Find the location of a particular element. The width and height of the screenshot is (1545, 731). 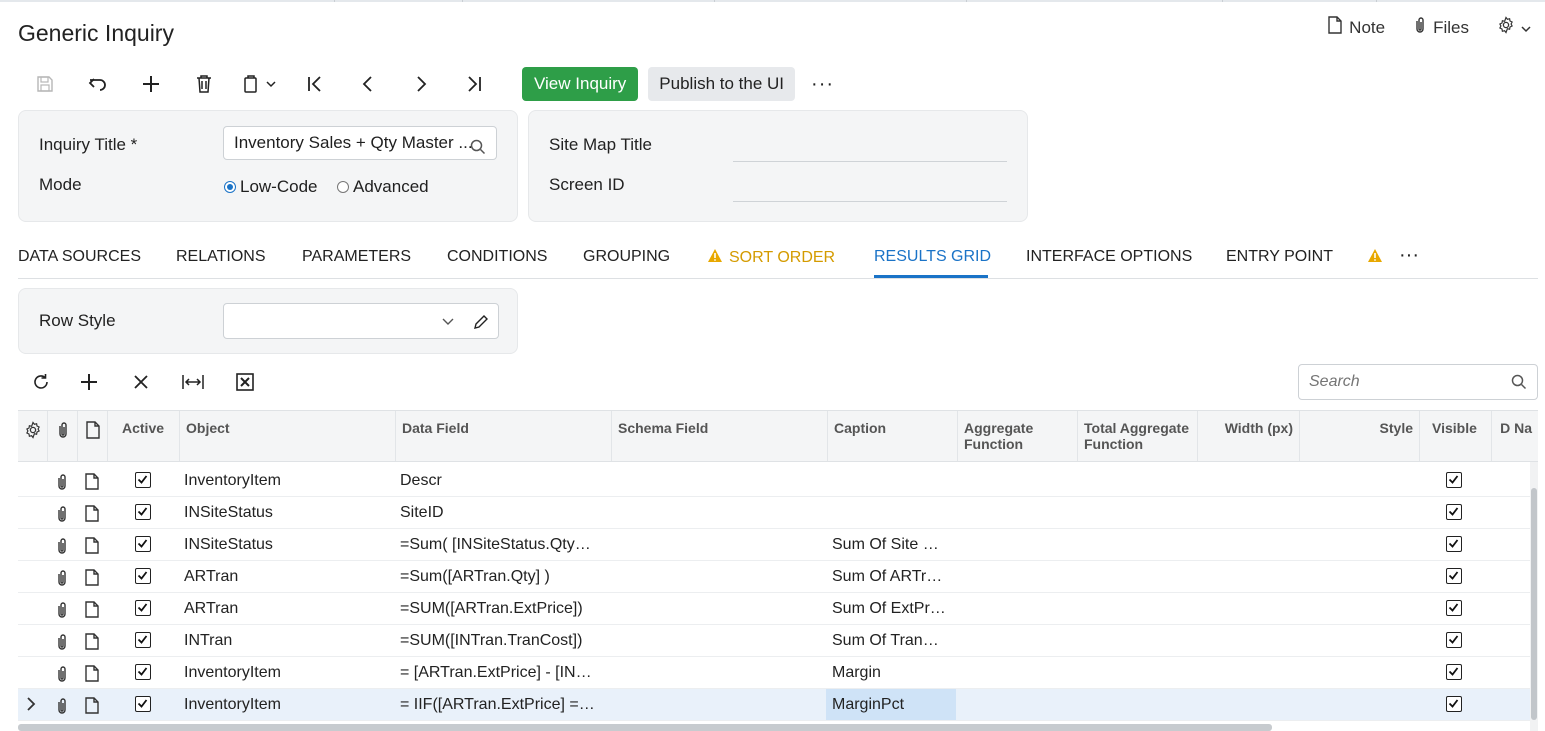

header-width: Width (px) is located at coordinates (1249, 436).